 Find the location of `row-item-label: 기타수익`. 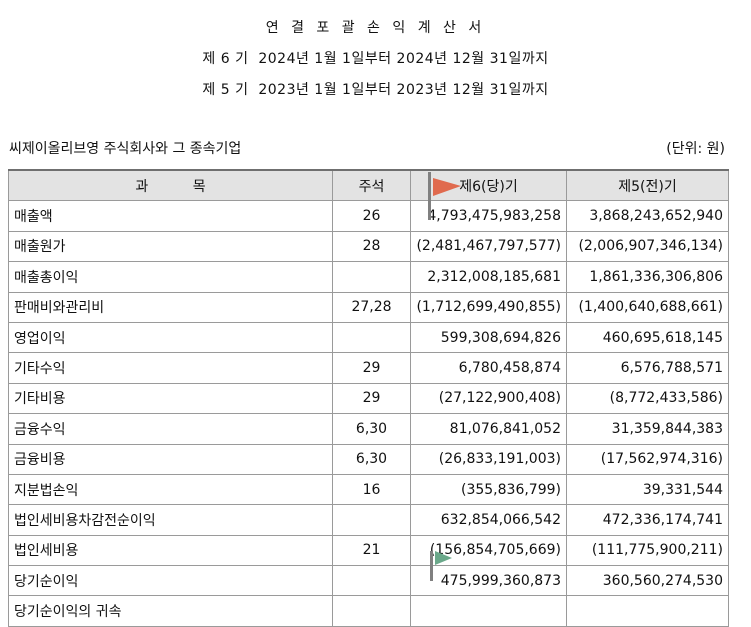

row-item-label: 기타수익 is located at coordinates (170, 368).